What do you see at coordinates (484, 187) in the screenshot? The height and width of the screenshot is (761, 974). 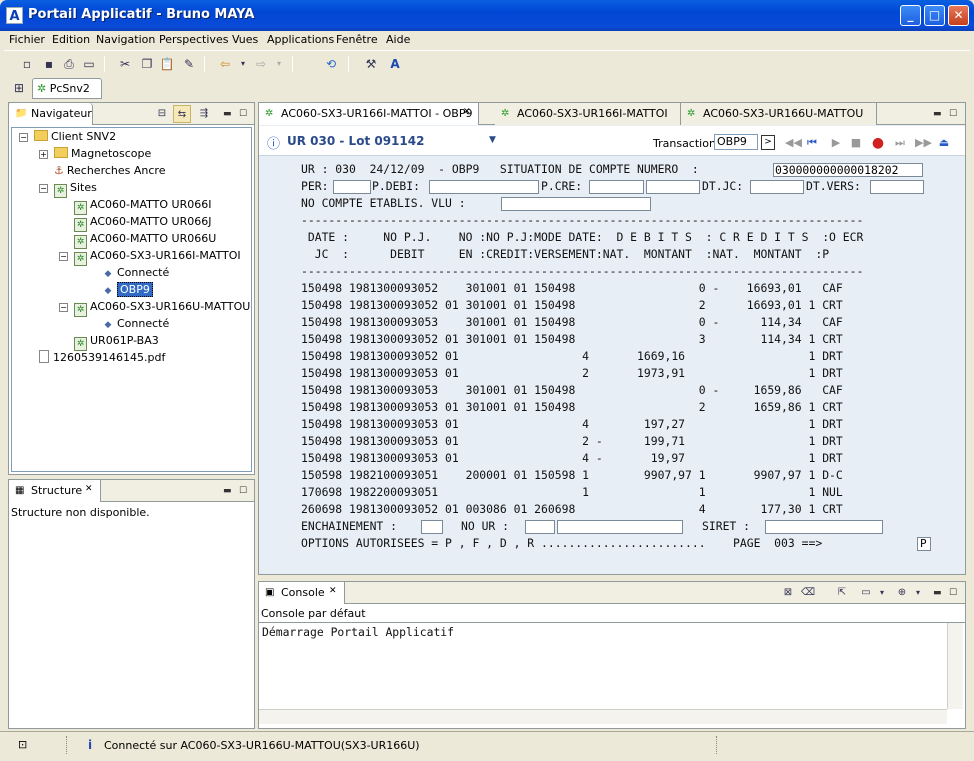 I see `pdebi-field` at bounding box center [484, 187].